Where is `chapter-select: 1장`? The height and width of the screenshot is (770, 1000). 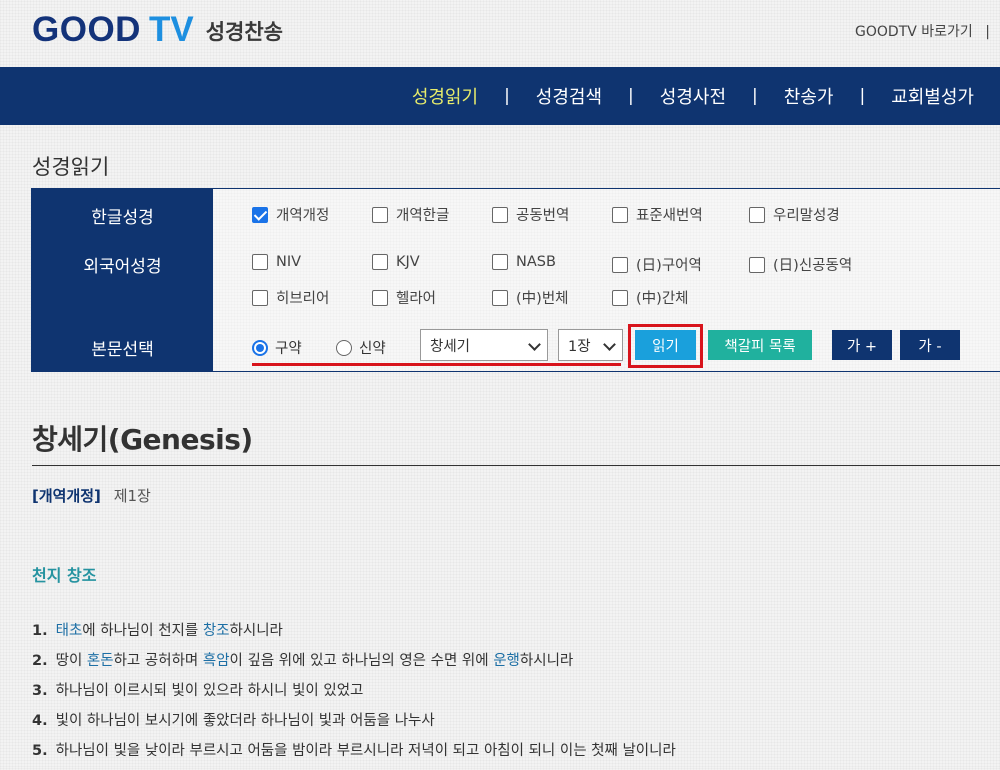
chapter-select: 1장 is located at coordinates (590, 345).